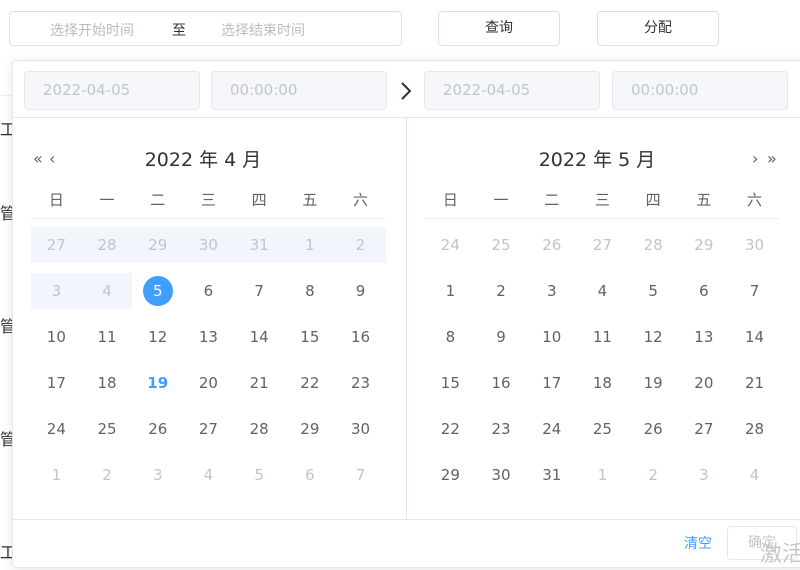 The height and width of the screenshot is (570, 800). I want to click on clear-button: 清空, so click(698, 543).